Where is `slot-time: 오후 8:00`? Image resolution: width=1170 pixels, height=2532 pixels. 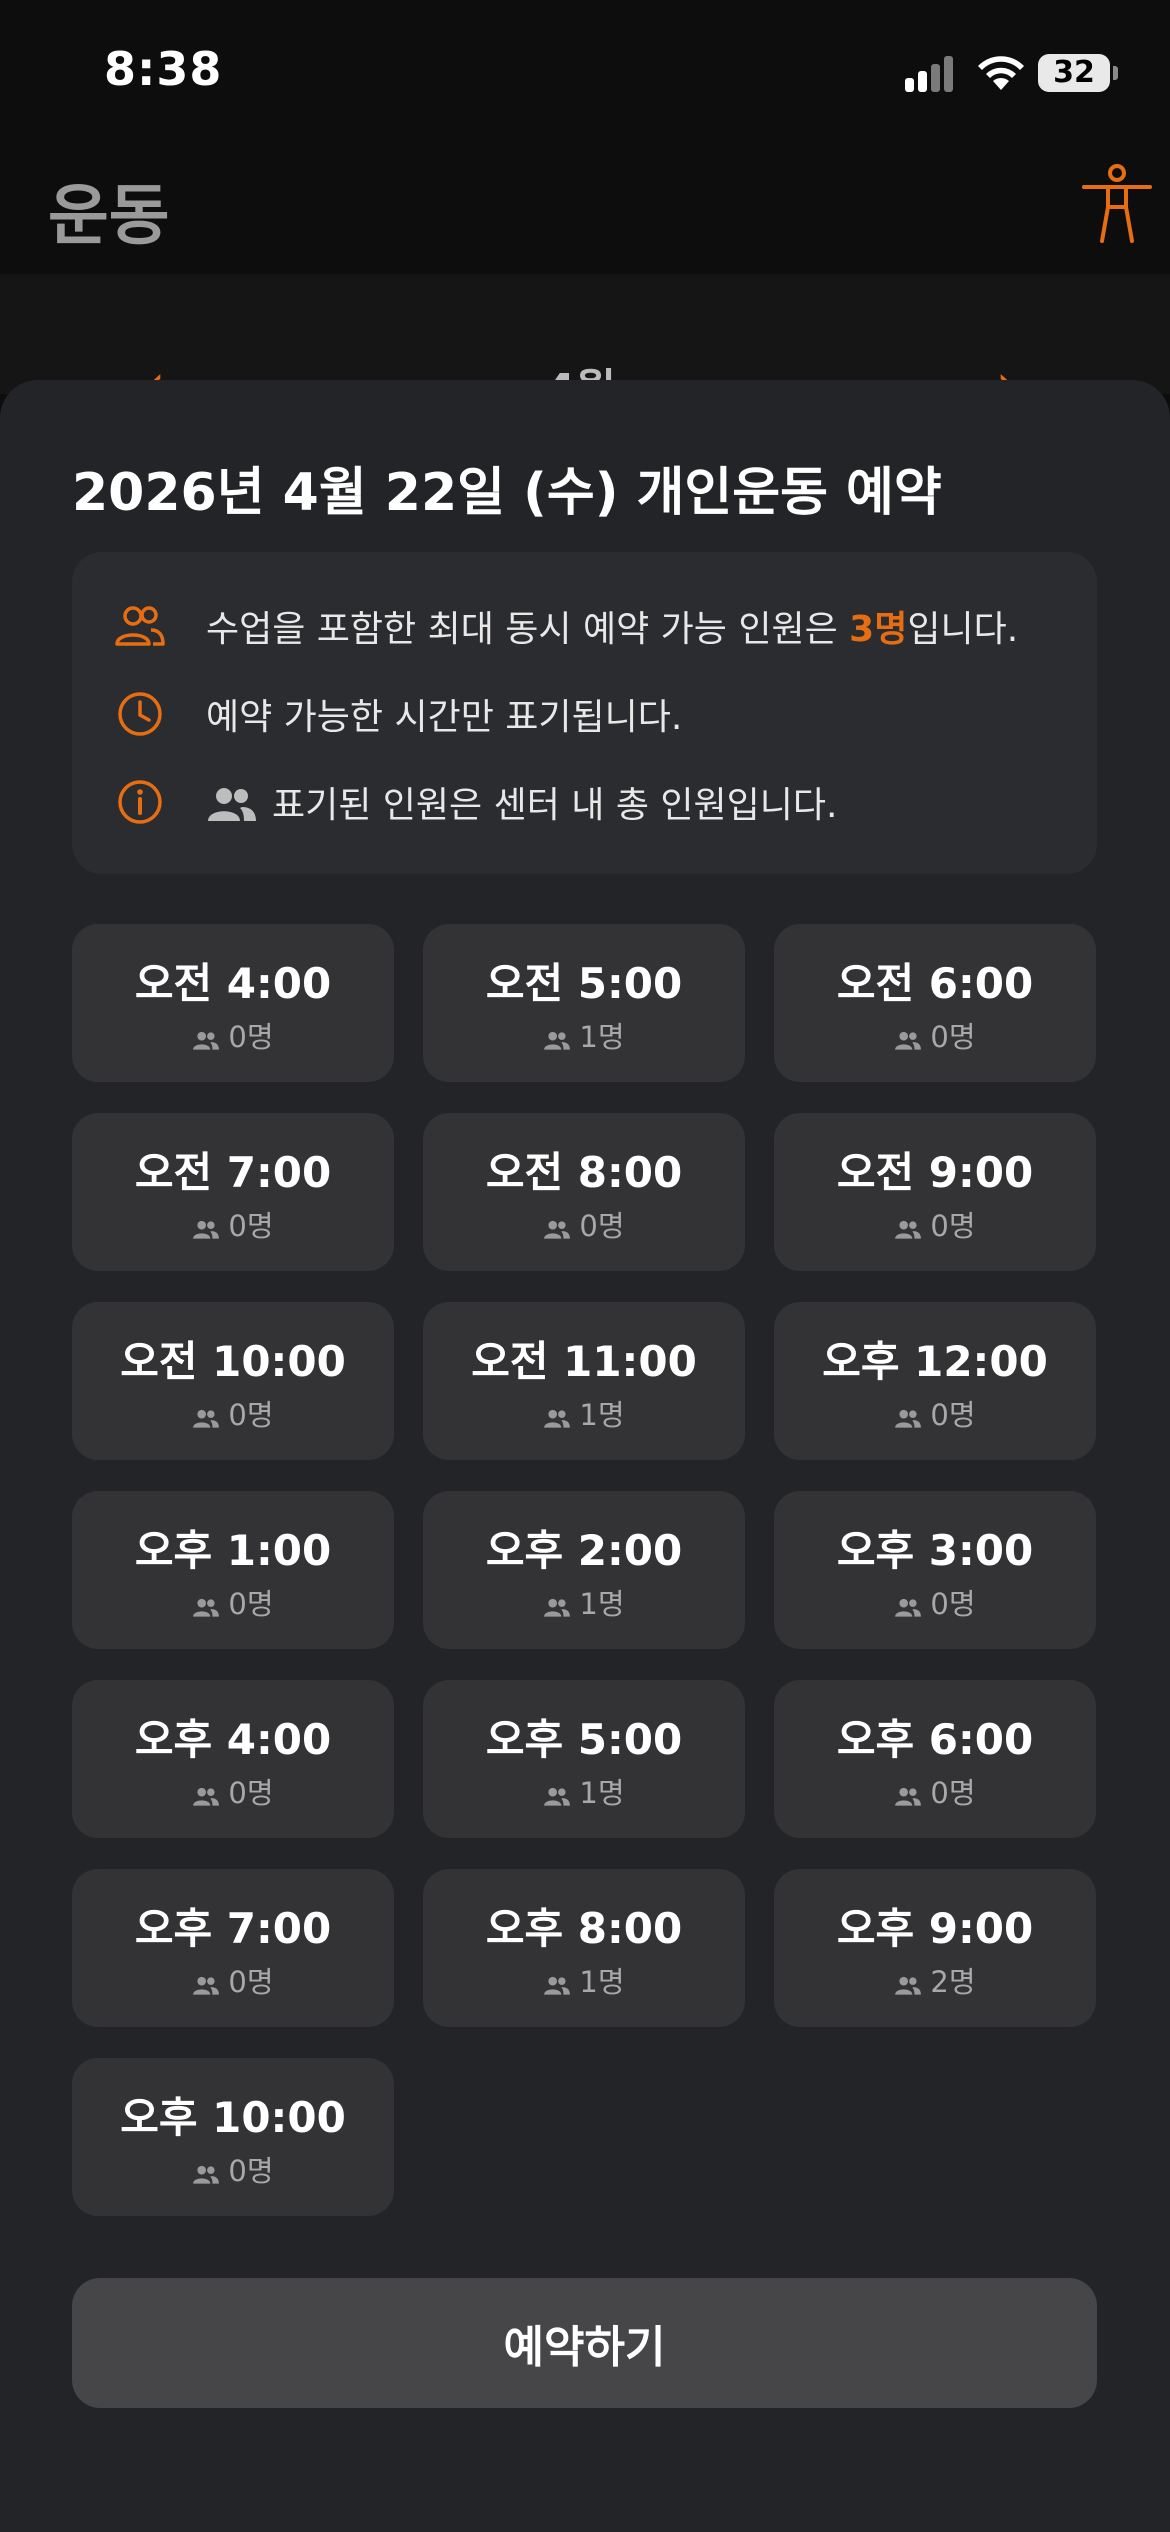 slot-time: 오후 8:00 is located at coordinates (584, 1928).